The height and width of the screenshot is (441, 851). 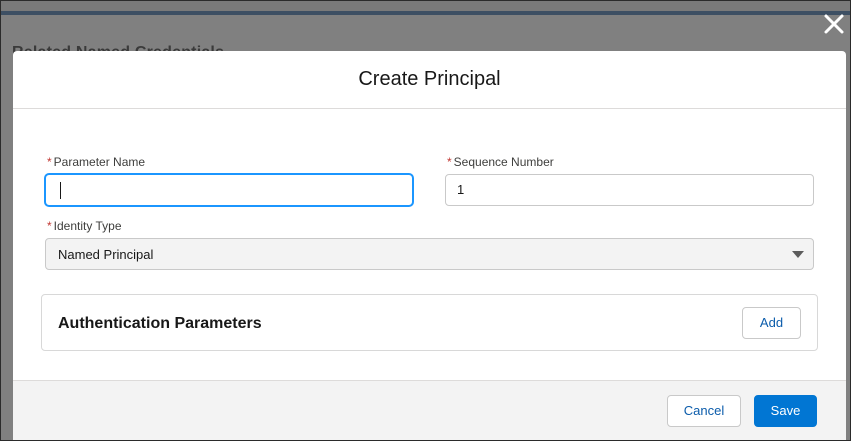 I want to click on page-header-backdrop, so click(x=425, y=6).